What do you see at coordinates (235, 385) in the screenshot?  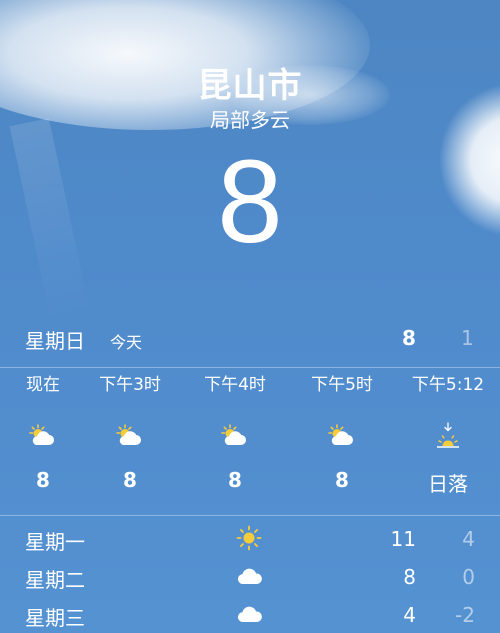 I see `hourly-time: 下午4时` at bounding box center [235, 385].